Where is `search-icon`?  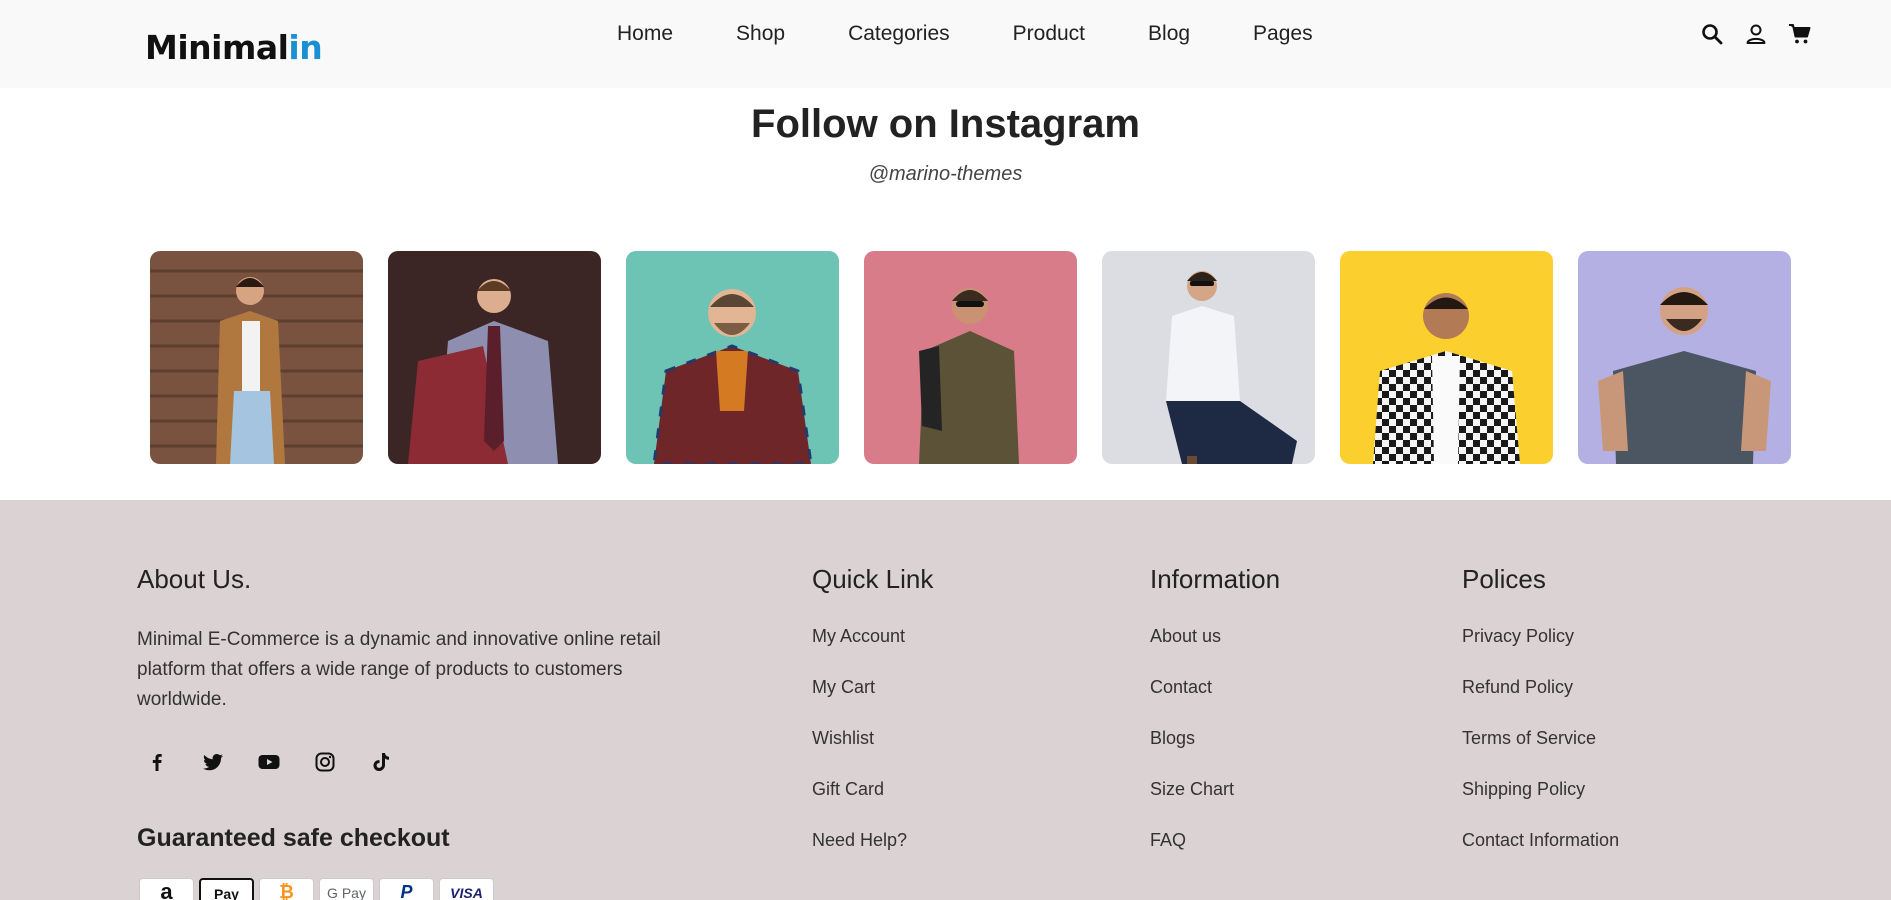 search-icon is located at coordinates (1712, 34).